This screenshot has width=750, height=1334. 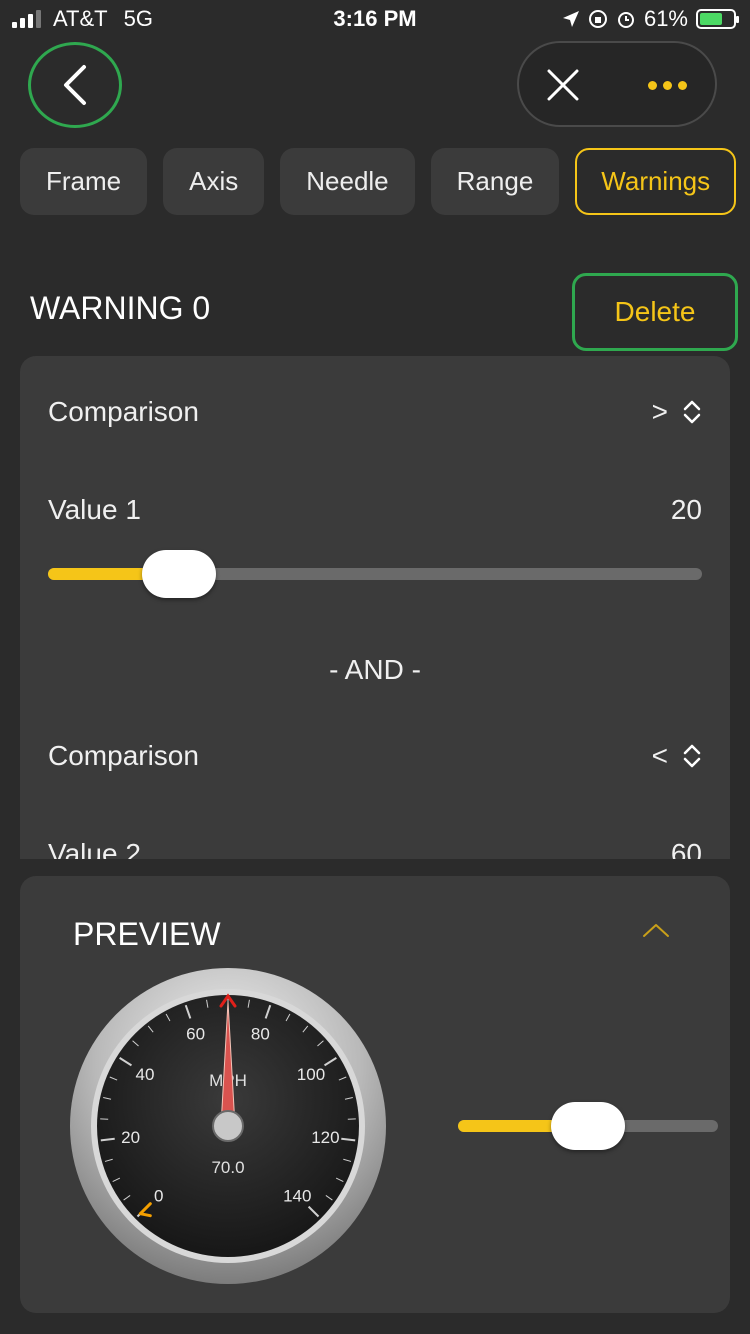 What do you see at coordinates (325, 1137) in the screenshot?
I see `gauge-tick-label: 120` at bounding box center [325, 1137].